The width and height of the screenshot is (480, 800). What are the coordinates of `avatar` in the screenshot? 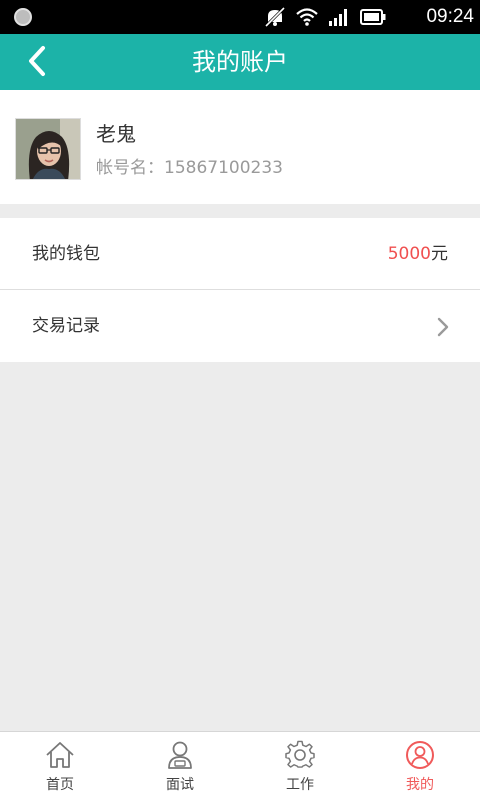 It's located at (48, 149).